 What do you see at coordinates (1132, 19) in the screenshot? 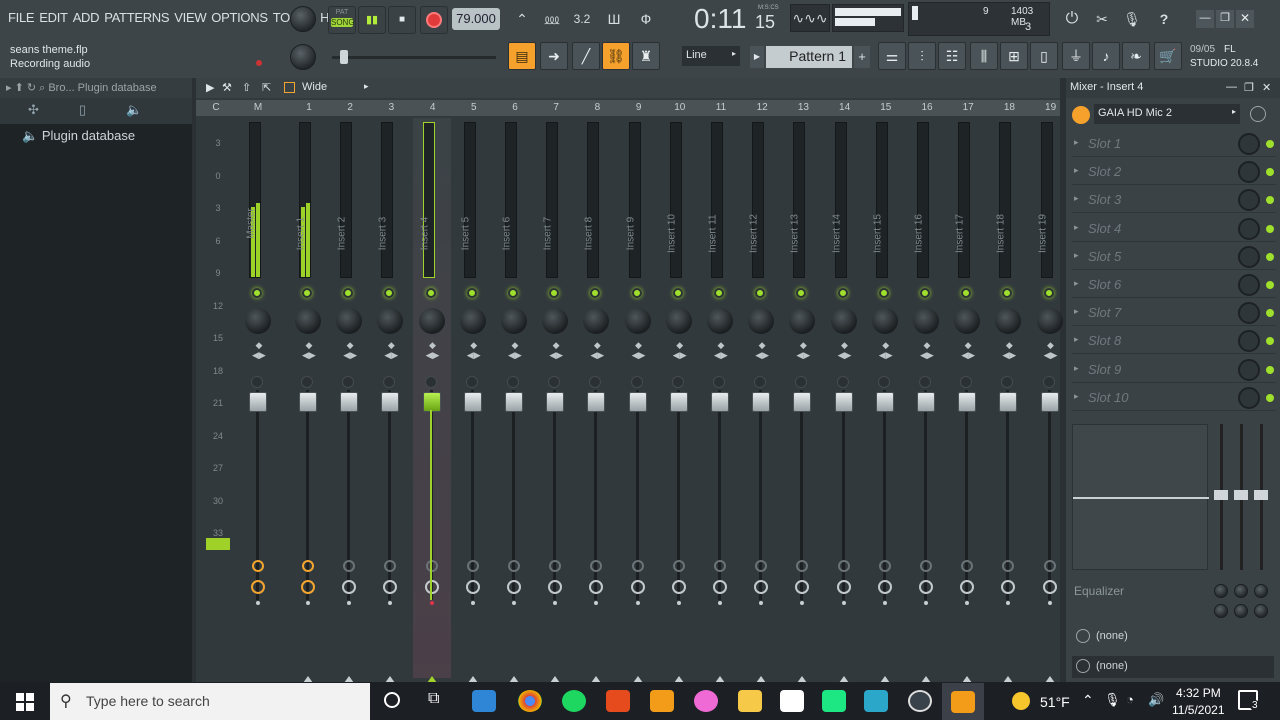
I see `mic-icon: 🎙` at bounding box center [1132, 19].